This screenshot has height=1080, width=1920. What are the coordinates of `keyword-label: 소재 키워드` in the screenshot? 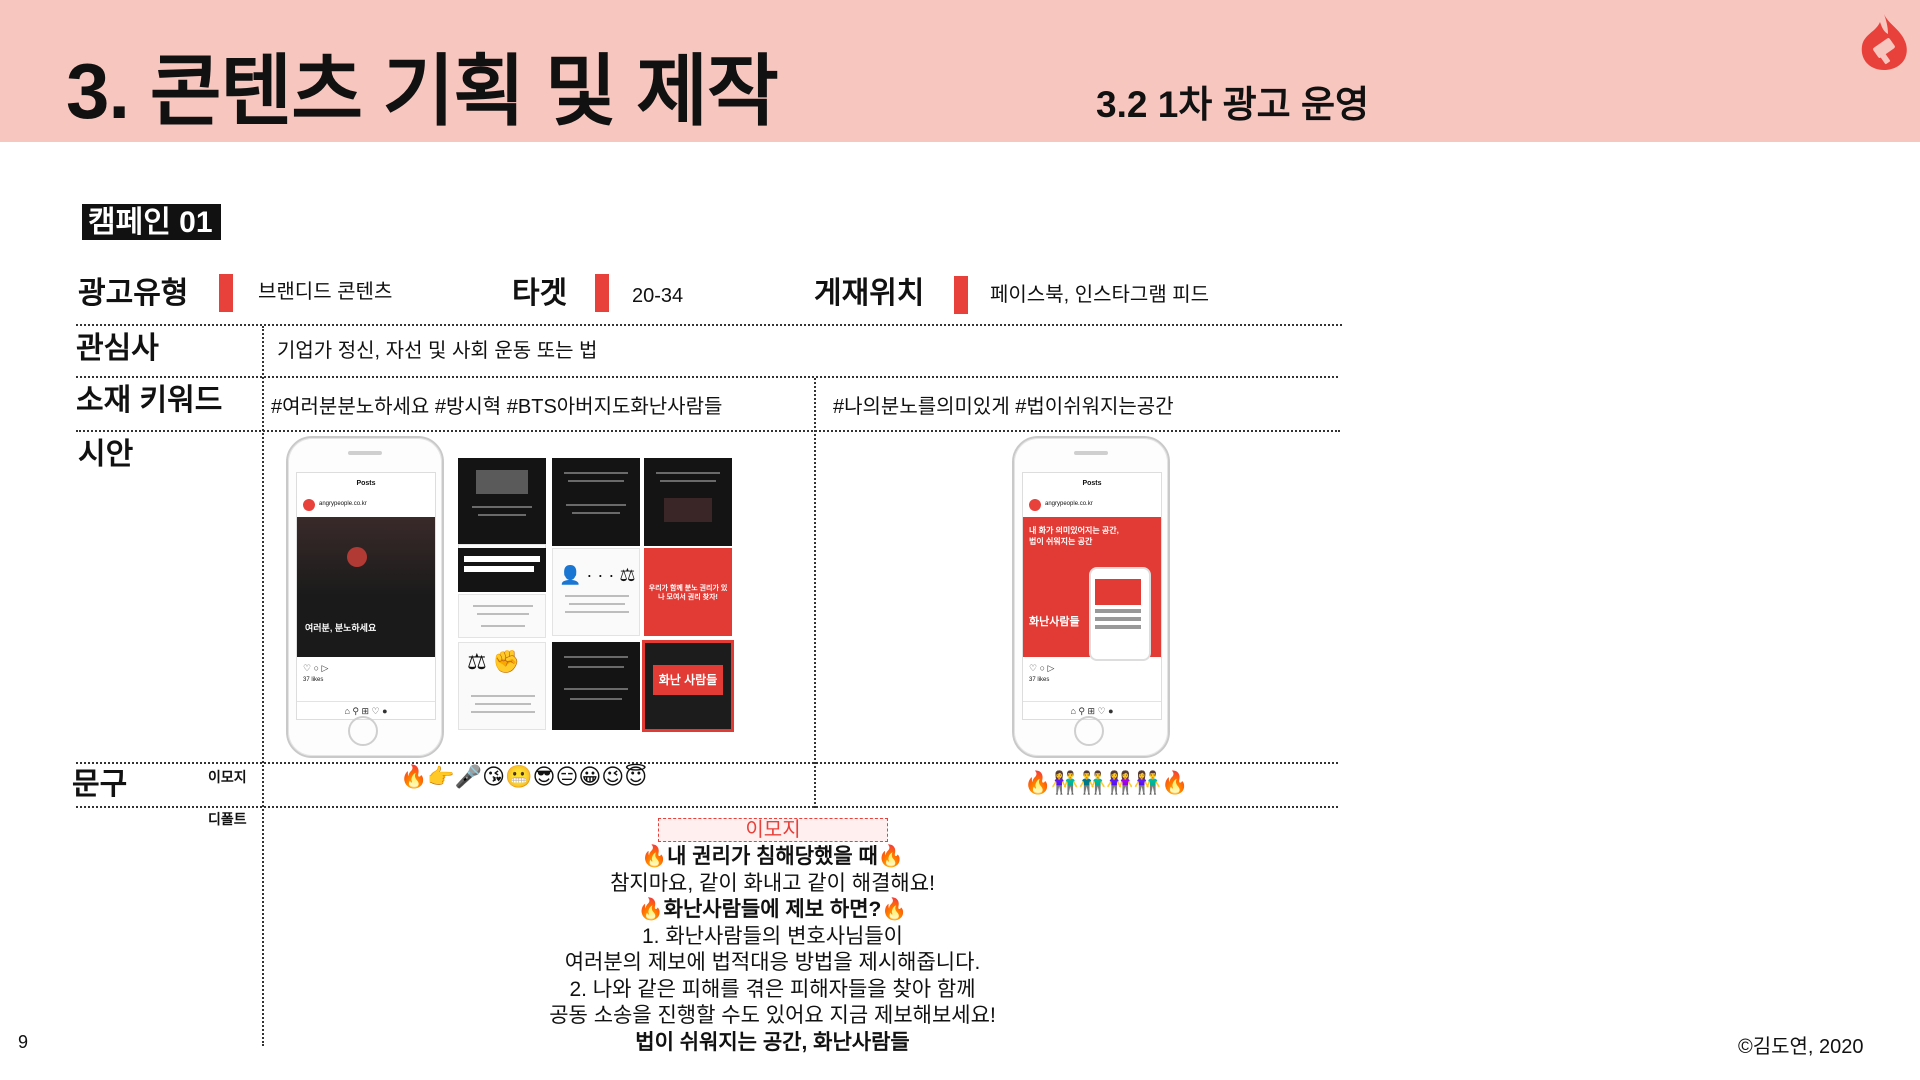 It's located at (149, 400).